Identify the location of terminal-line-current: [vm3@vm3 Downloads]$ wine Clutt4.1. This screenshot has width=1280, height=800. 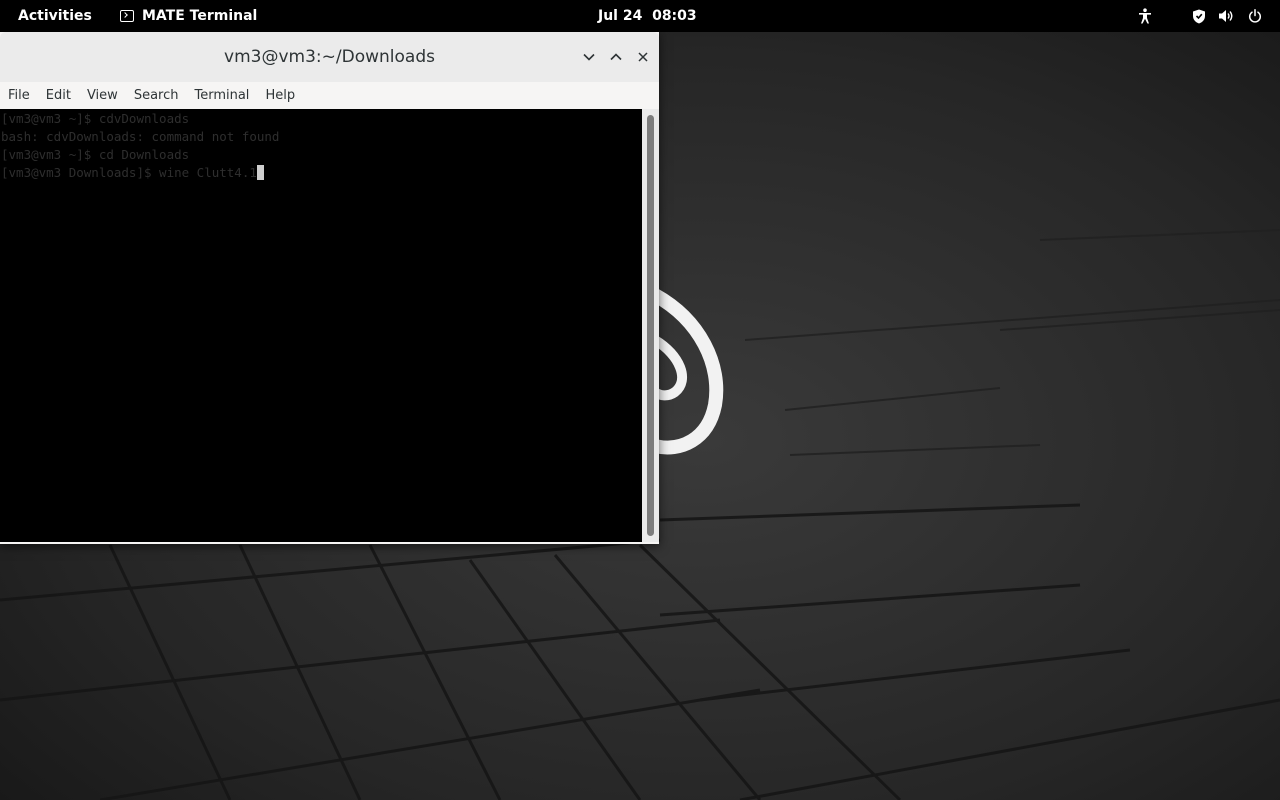
(321, 173).